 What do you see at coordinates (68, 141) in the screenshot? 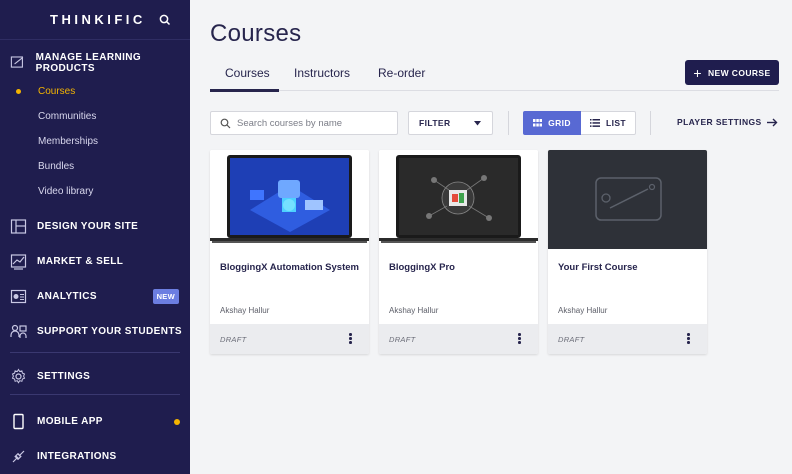
I see `sidebar-sub-label: Memberships` at bounding box center [68, 141].